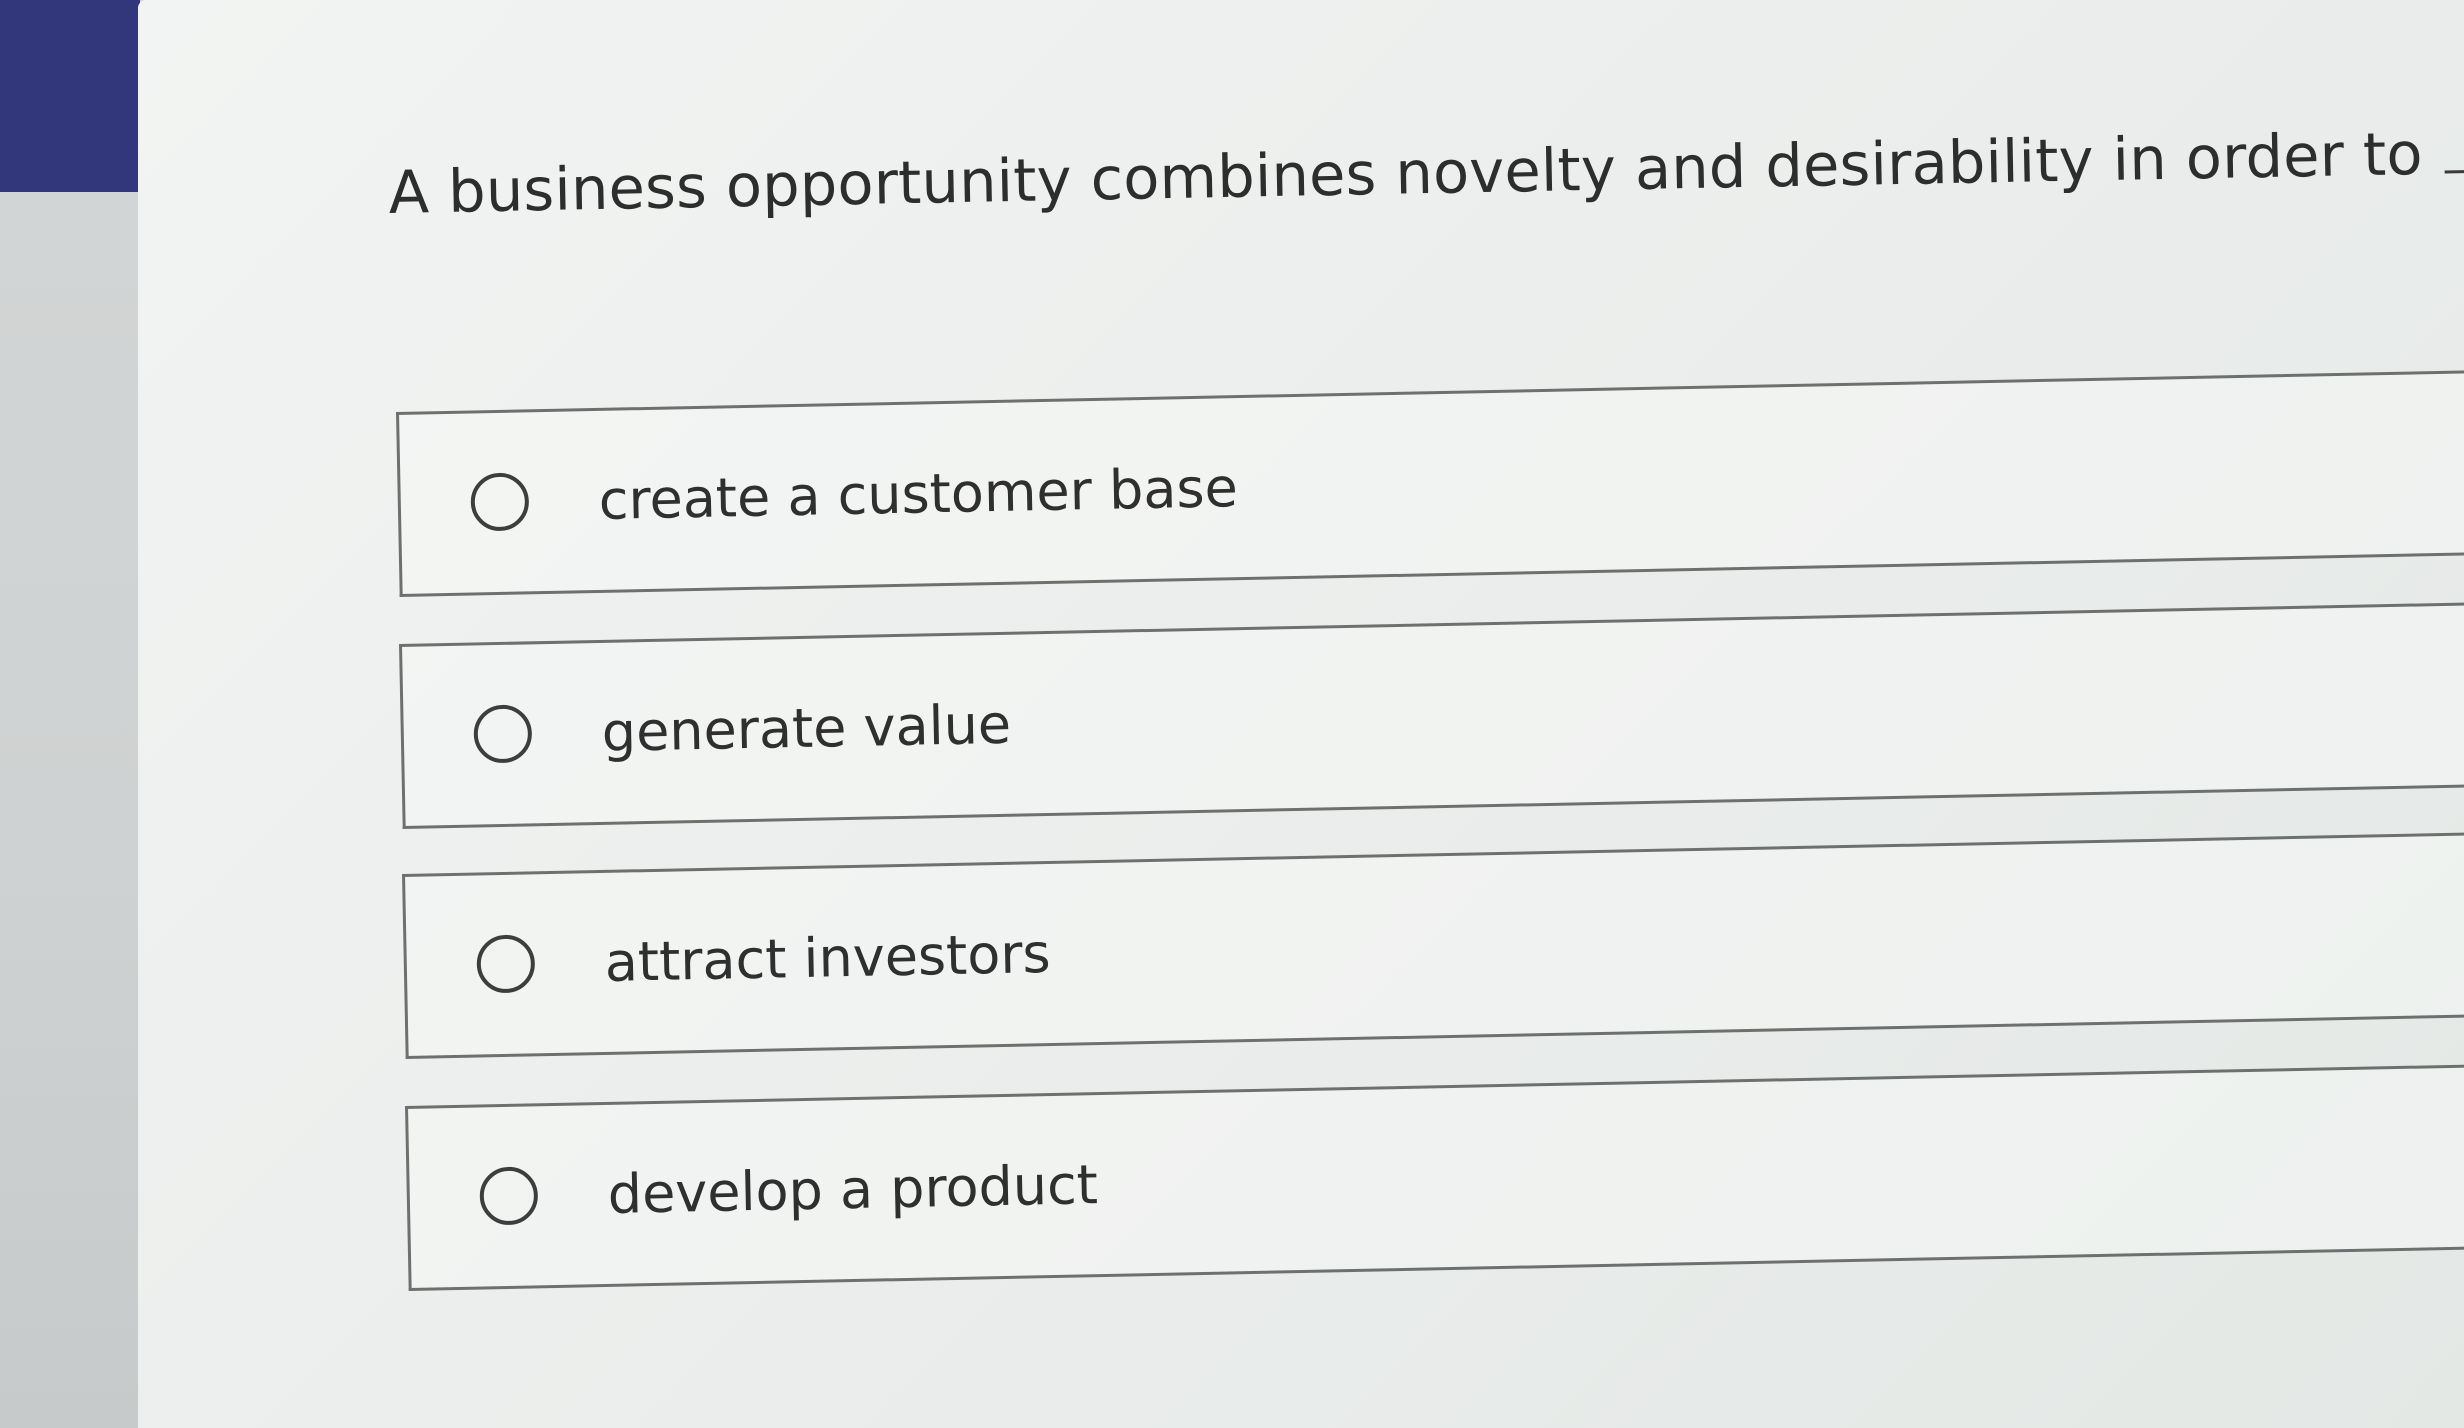 The image size is (2464, 1428). I want to click on option-create-a-customer-base: create a customer base, so click(1430, 483).